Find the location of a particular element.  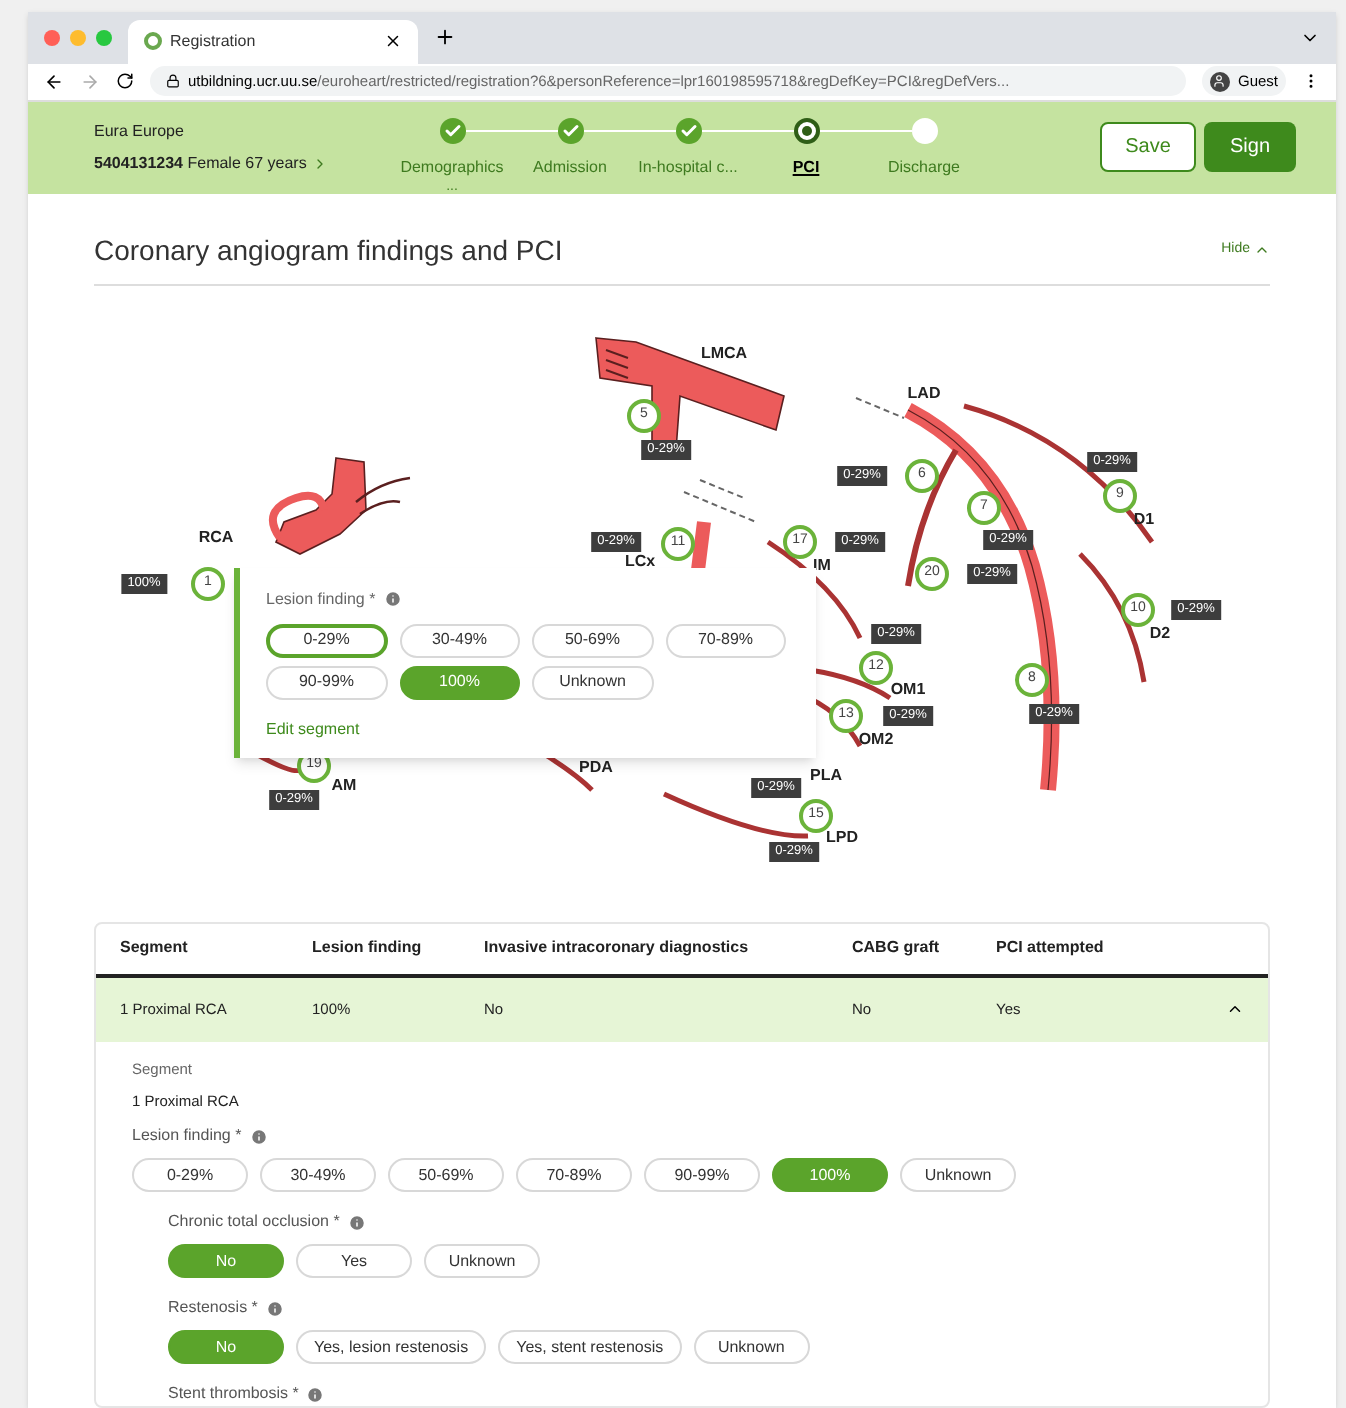

option-button: Yes, stent restenosis is located at coordinates (590, 1347).